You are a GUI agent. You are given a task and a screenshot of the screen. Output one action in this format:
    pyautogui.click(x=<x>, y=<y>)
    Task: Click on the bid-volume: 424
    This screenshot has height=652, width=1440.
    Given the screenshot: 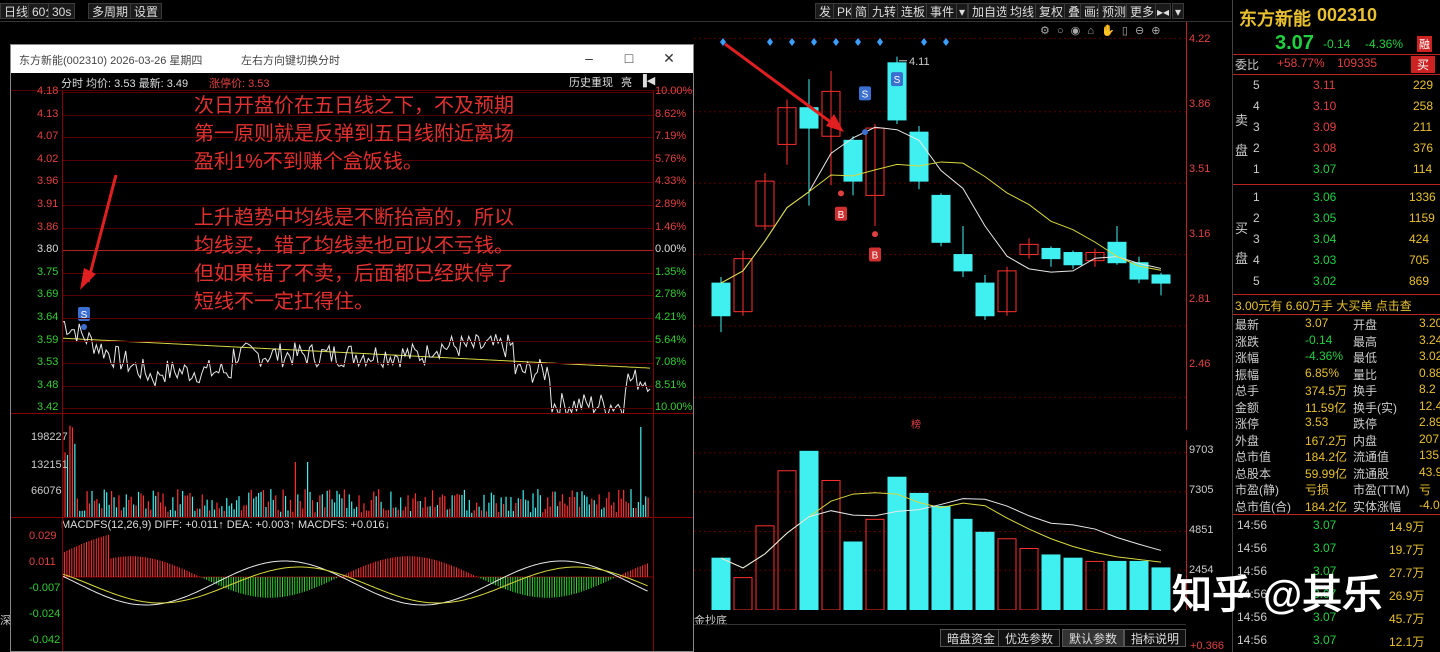 What is the action you would take?
    pyautogui.click(x=1419, y=239)
    